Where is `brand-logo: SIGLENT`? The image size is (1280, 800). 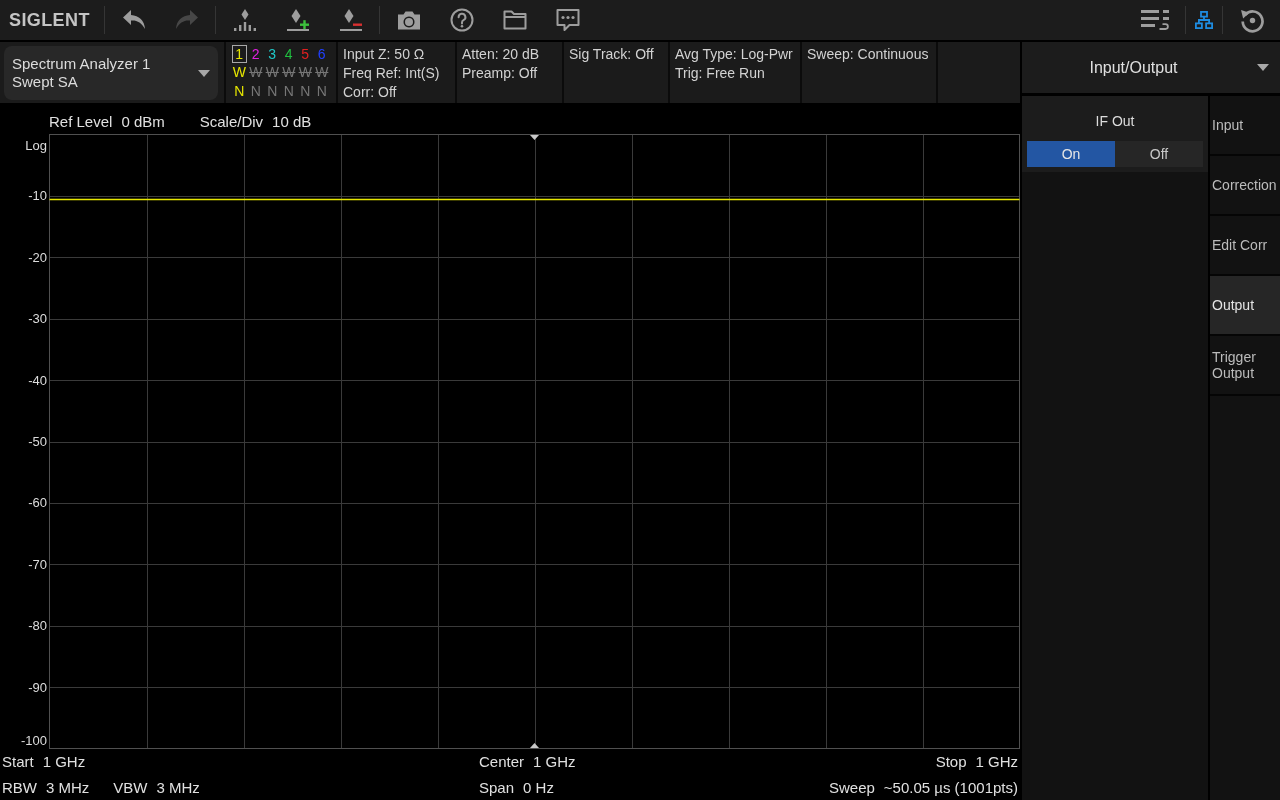 brand-logo: SIGLENT is located at coordinates (49, 20).